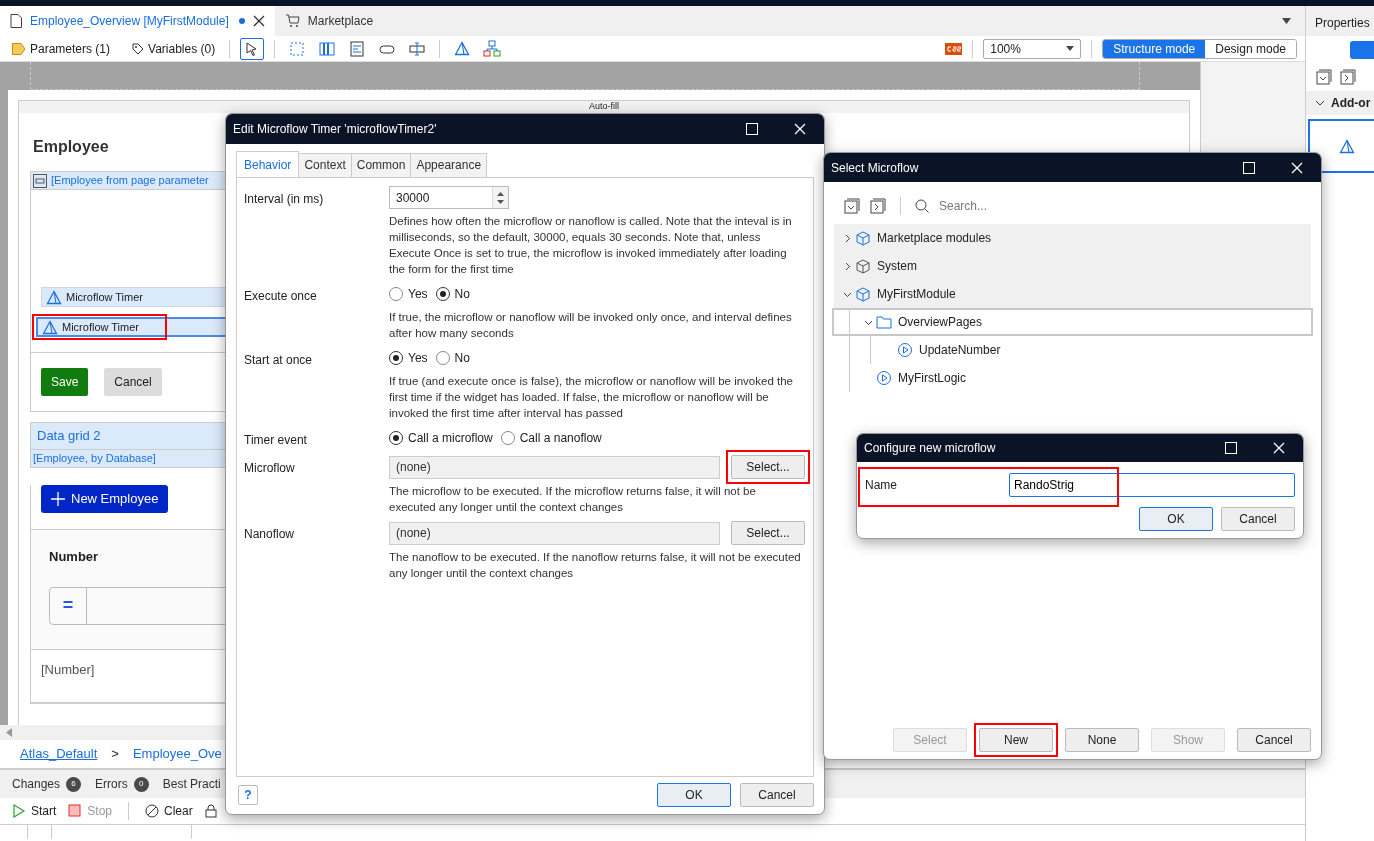  Describe the element at coordinates (1286, 21) in the screenshot. I see `dropdown-caret-icon` at that location.